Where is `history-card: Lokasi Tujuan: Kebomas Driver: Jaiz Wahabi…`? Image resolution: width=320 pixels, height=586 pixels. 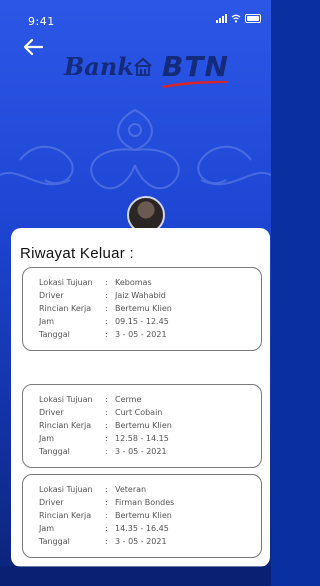 history-card: Lokasi Tujuan: Kebomas Driver: Jaiz Wahabi… is located at coordinates (142, 309).